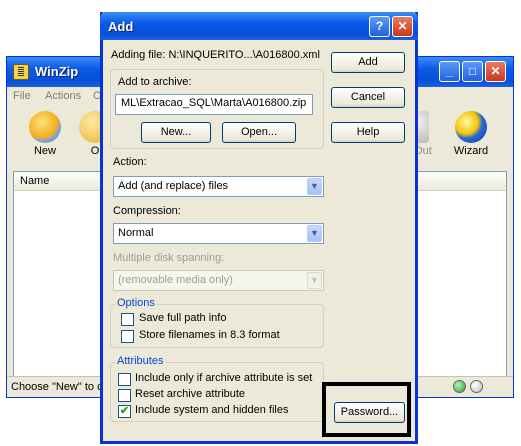 This screenshot has width=521, height=446. Describe the element at coordinates (459, 386) in the screenshot. I see `status-green-icon` at that location.